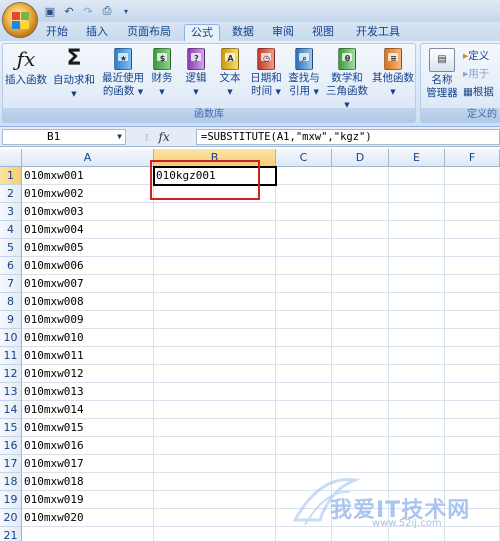 This screenshot has height=541, width=500. Describe the element at coordinates (88, 11) in the screenshot. I see `redo-icon: ↷` at that location.